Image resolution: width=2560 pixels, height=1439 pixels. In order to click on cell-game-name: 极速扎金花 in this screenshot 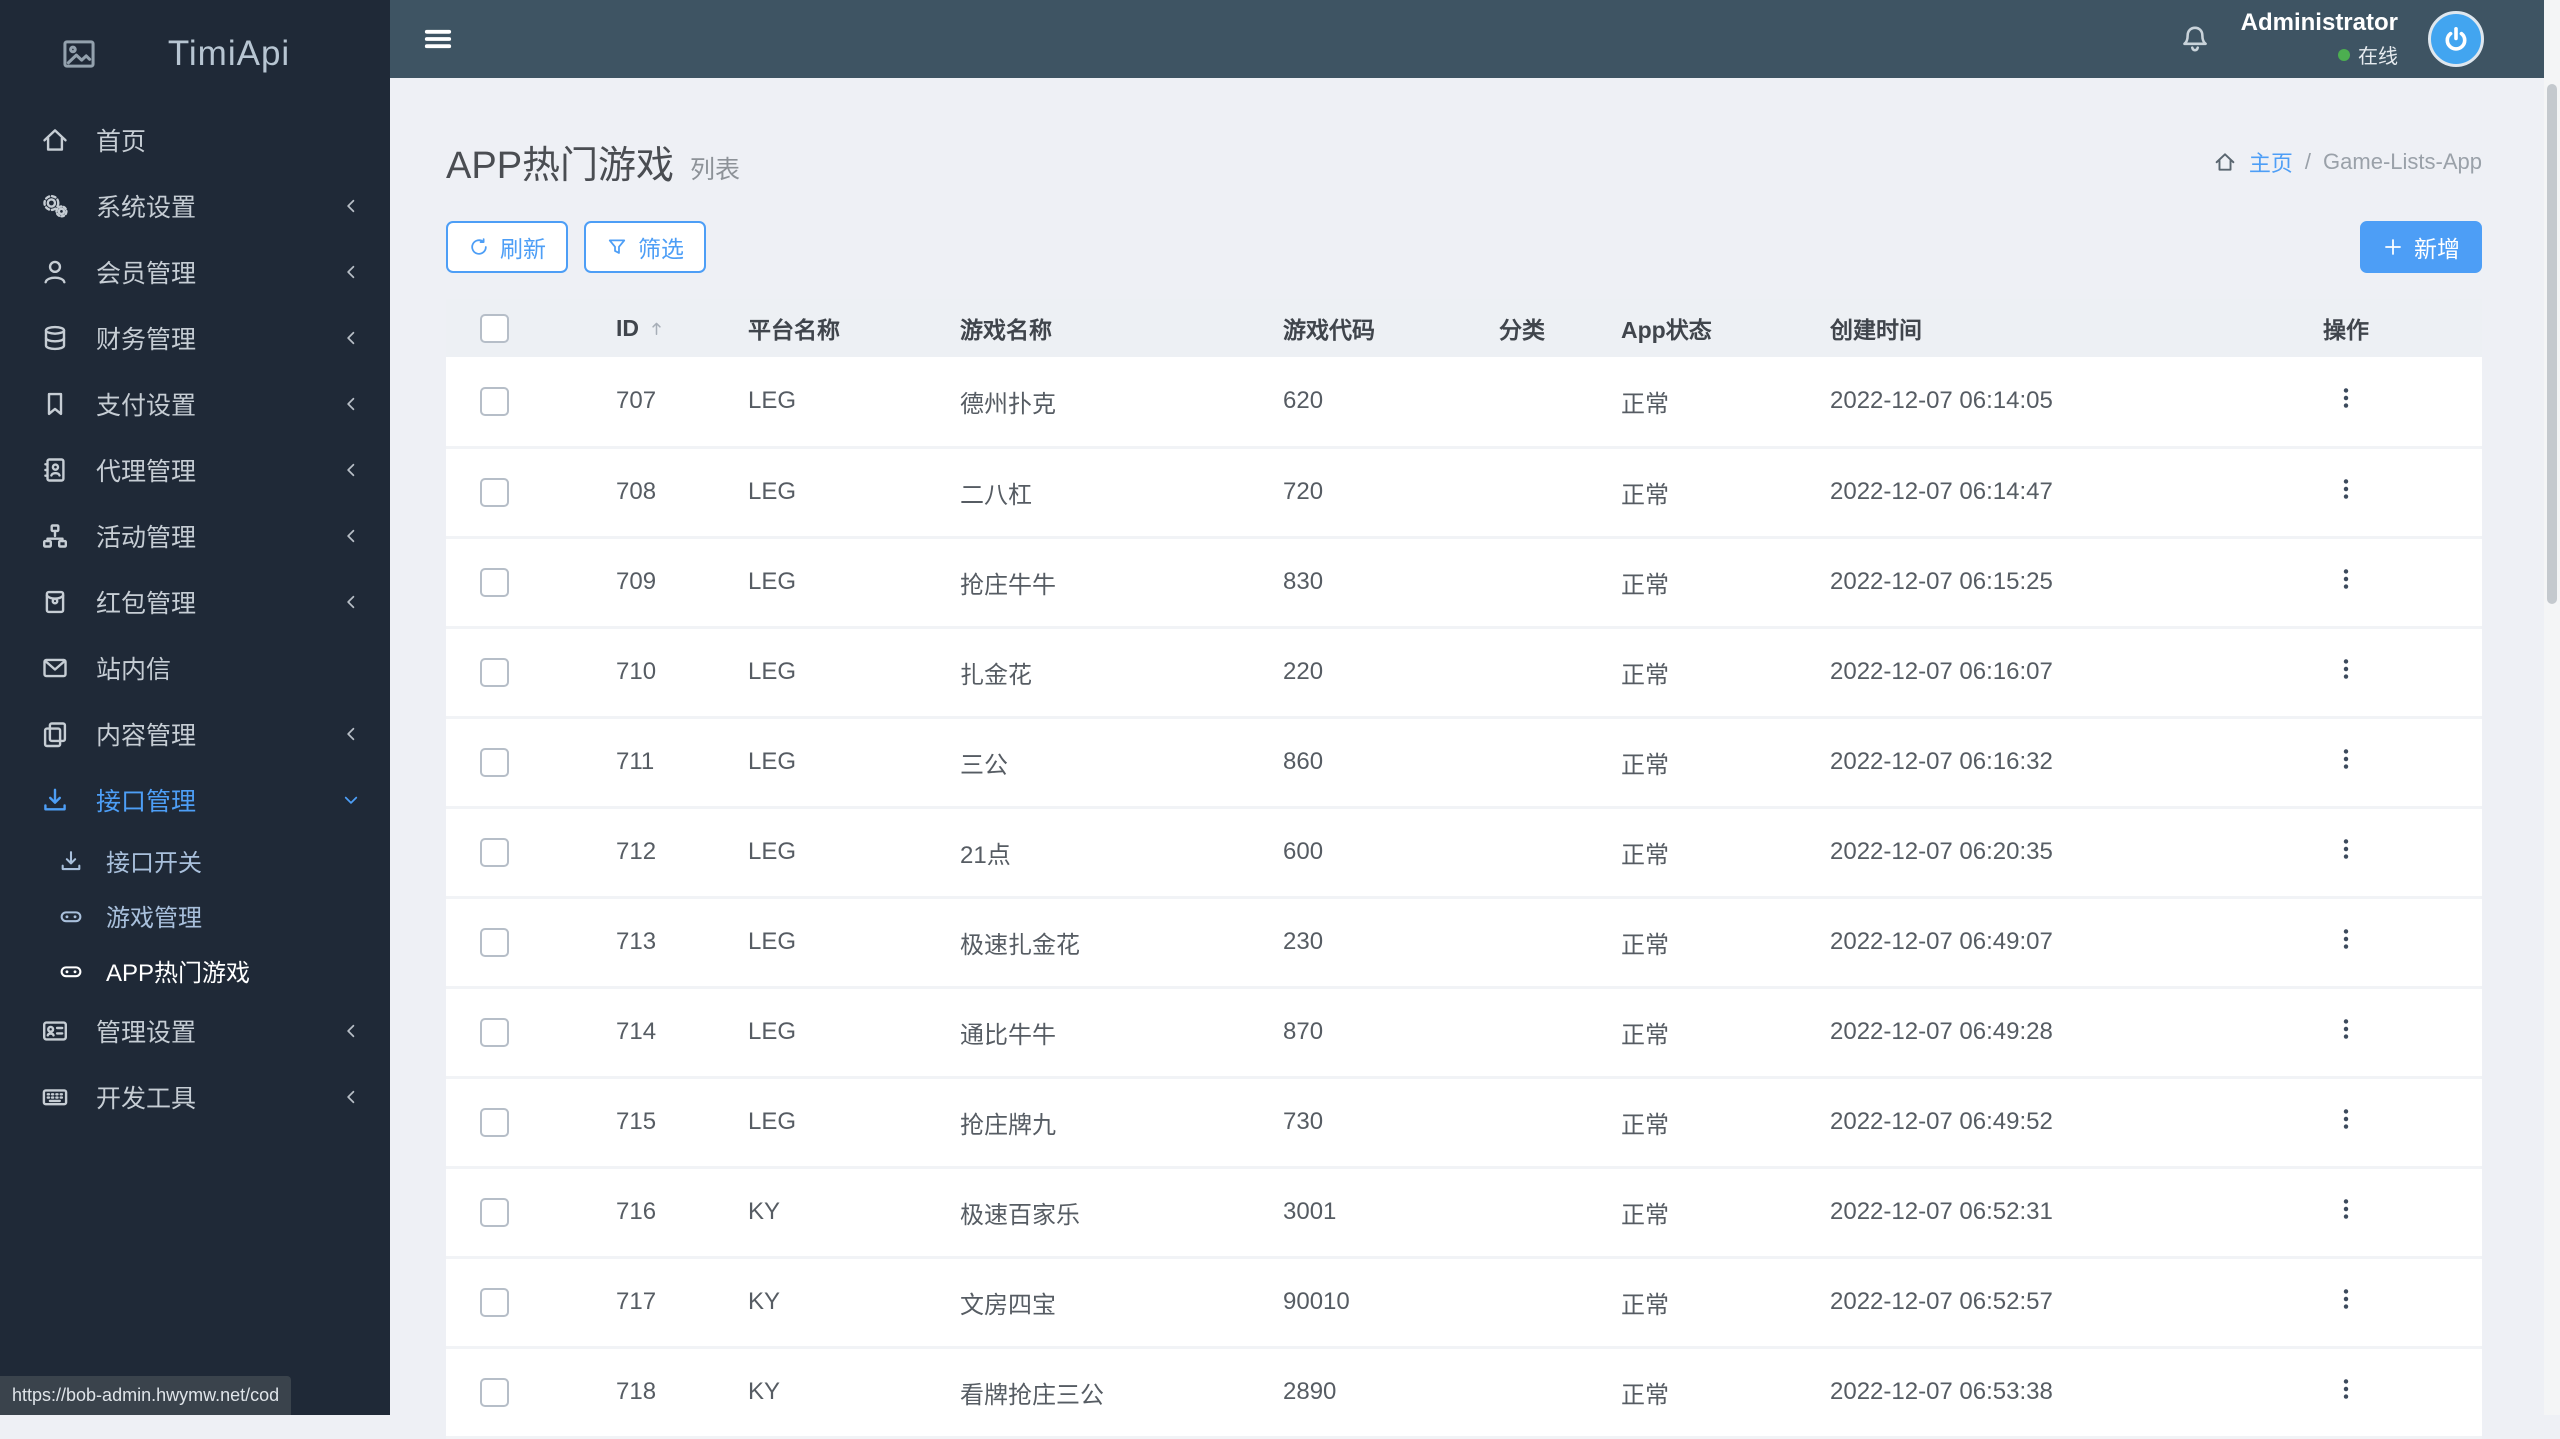, I will do `click(1111, 942)`.